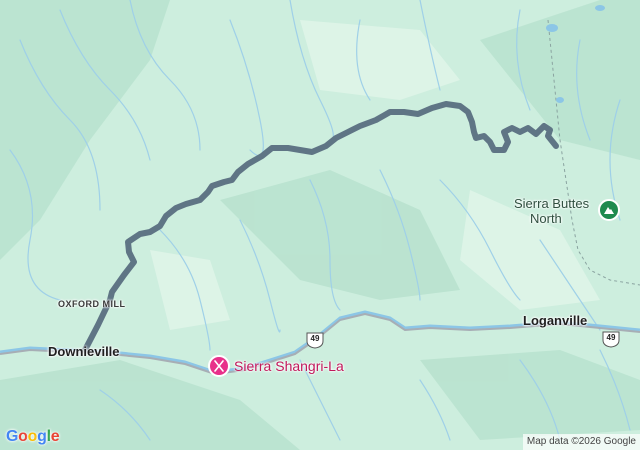 This screenshot has width=640, height=450. Describe the element at coordinates (92, 304) in the screenshot. I see `place-label-oxford-mill: OXFORD MILL` at that location.